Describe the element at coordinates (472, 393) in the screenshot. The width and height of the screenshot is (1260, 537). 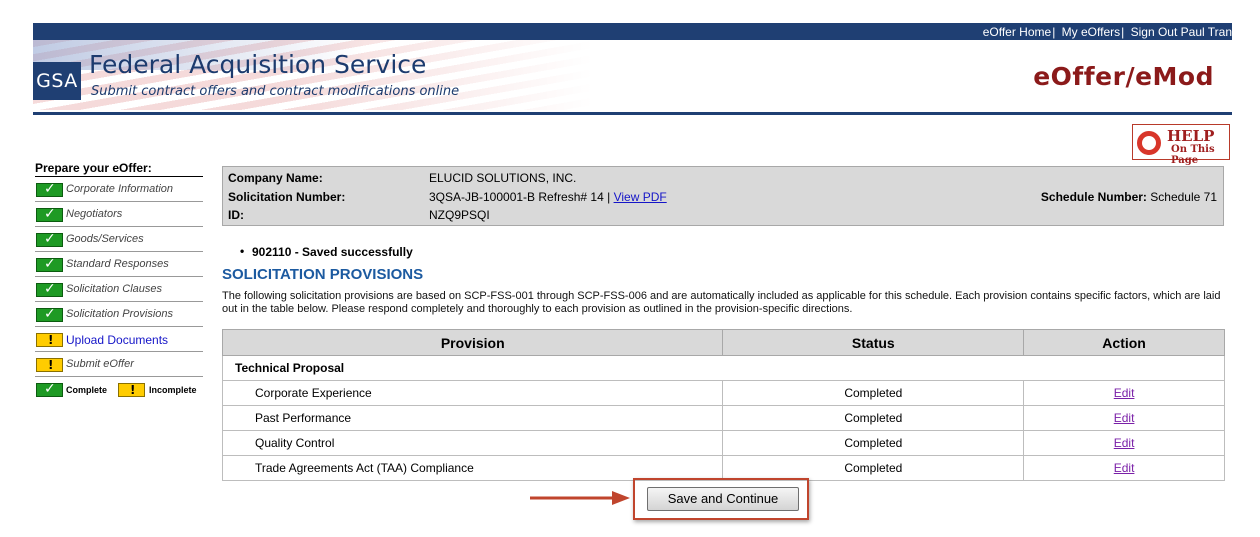
I see `provision-name: Corporate Experience` at that location.